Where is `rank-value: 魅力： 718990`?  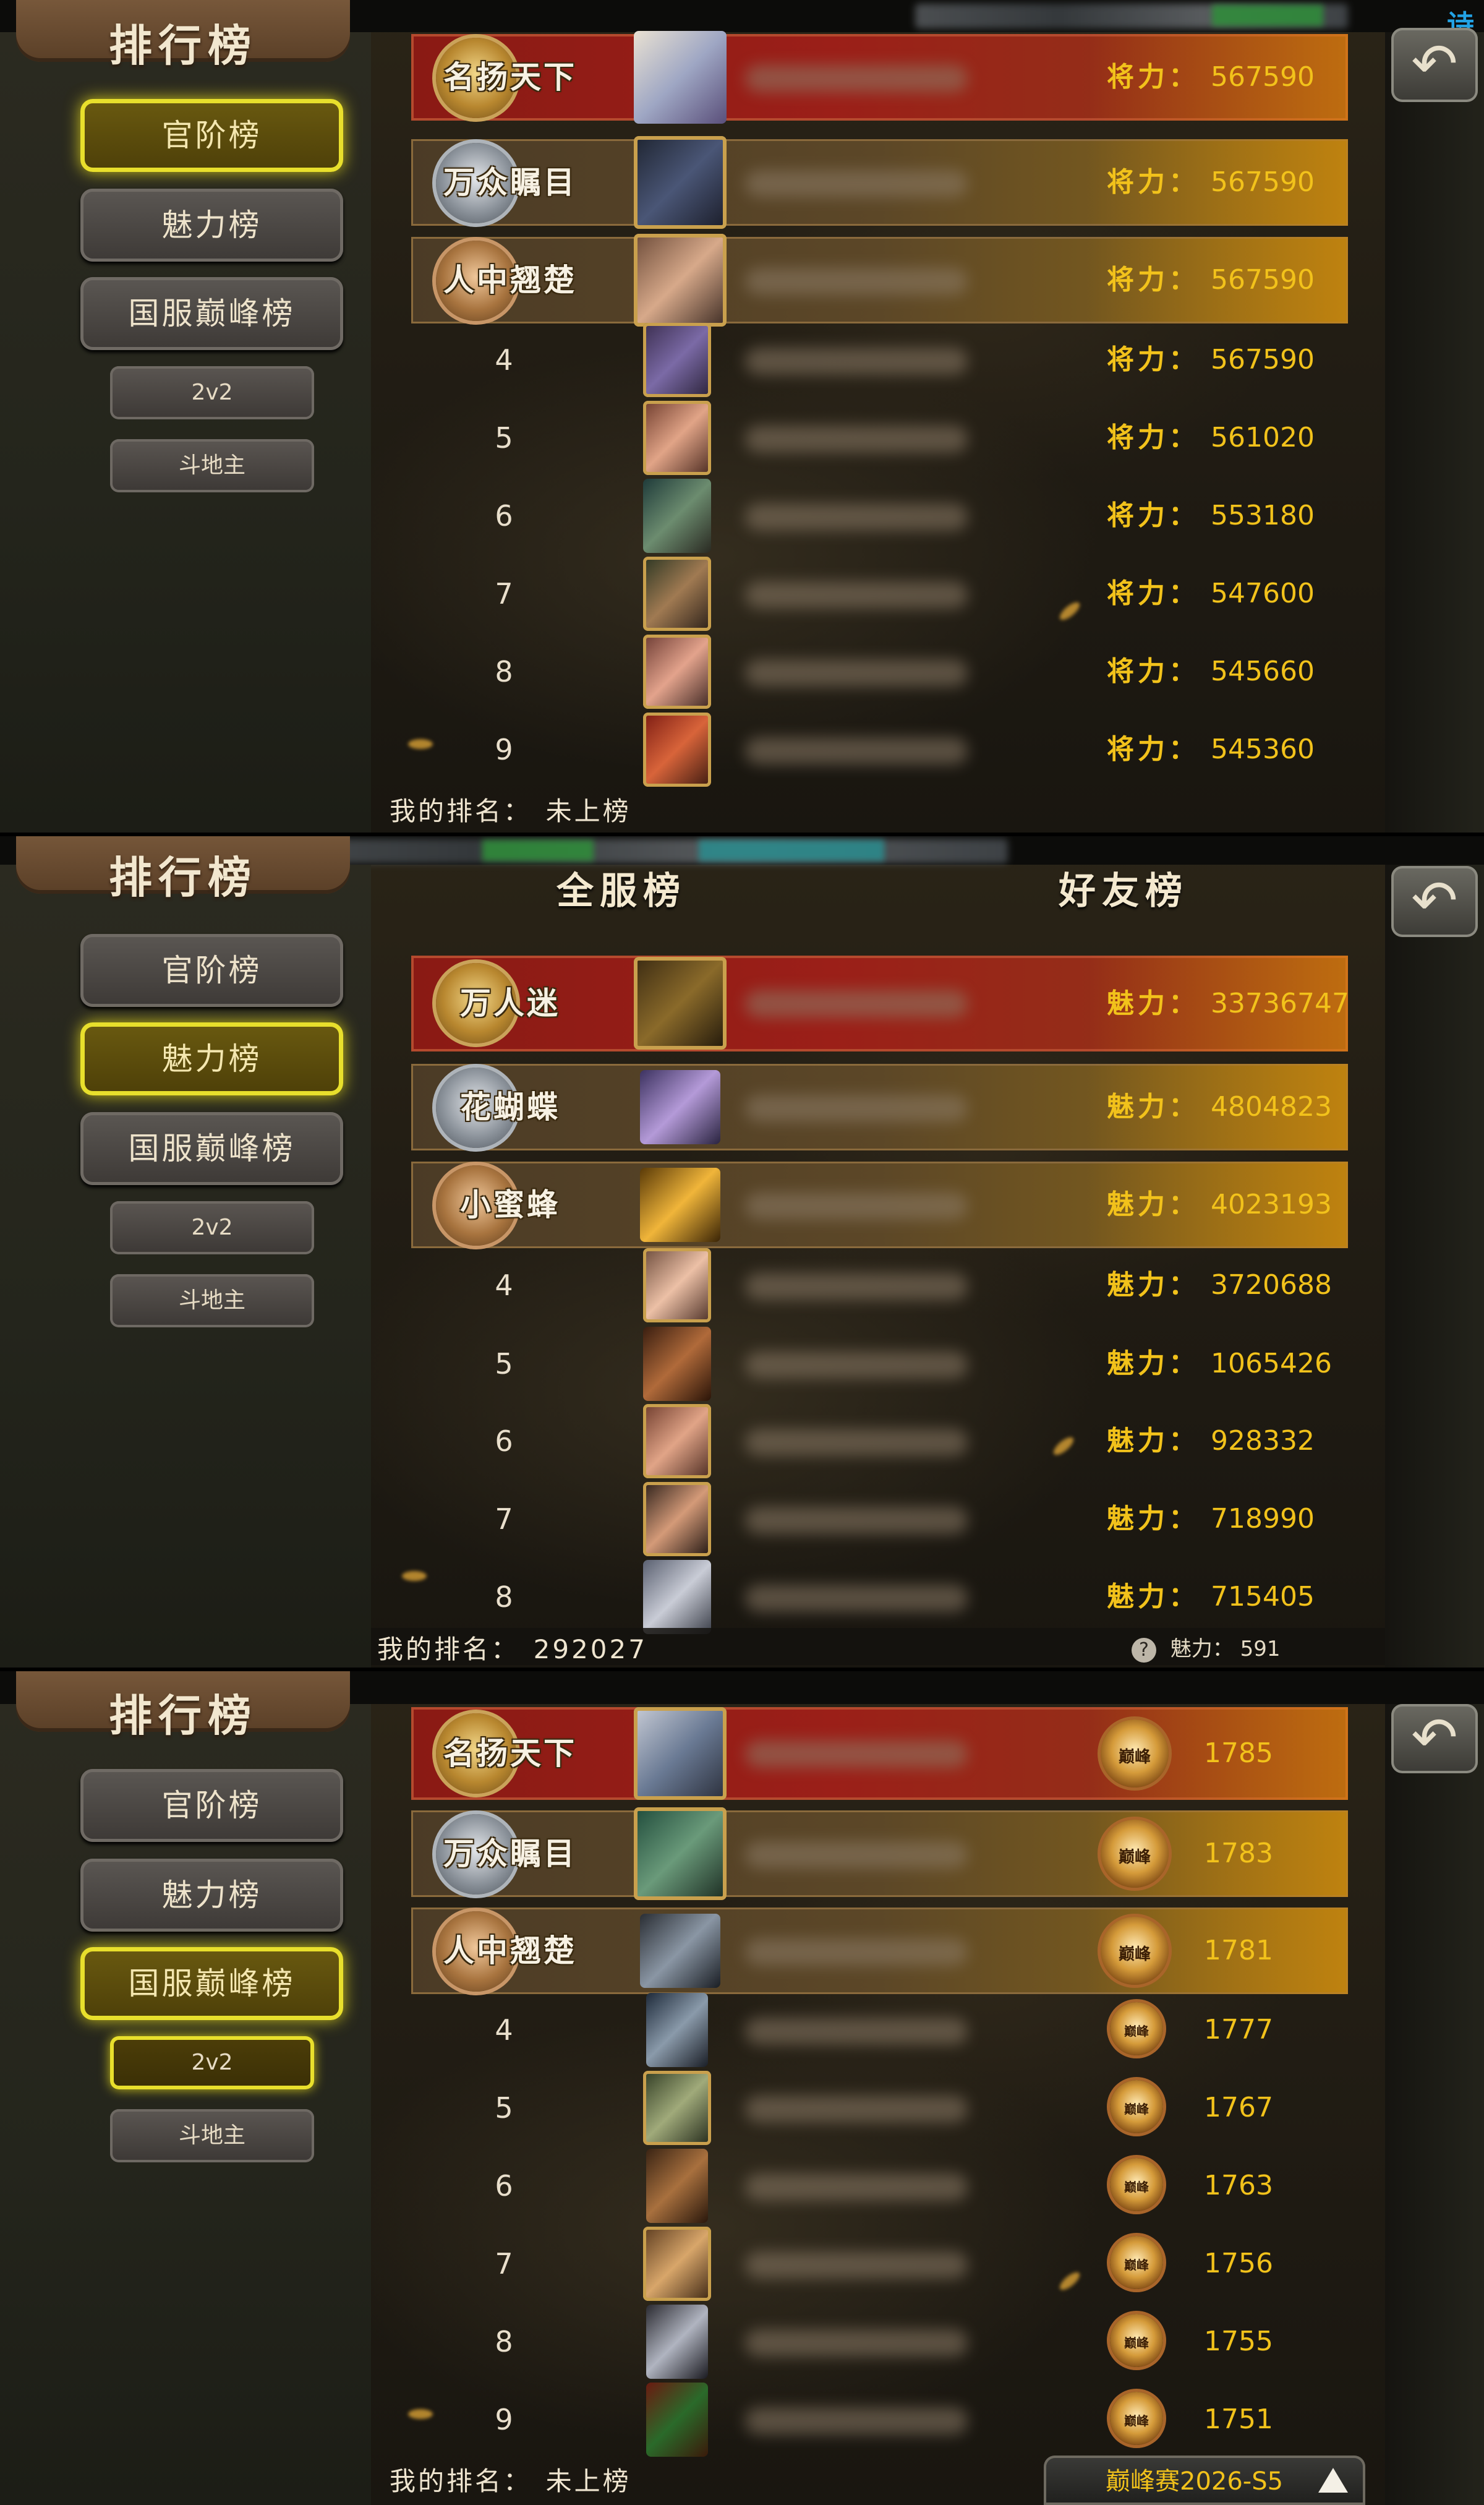 rank-value: 魅力： 718990 is located at coordinates (1211, 1519).